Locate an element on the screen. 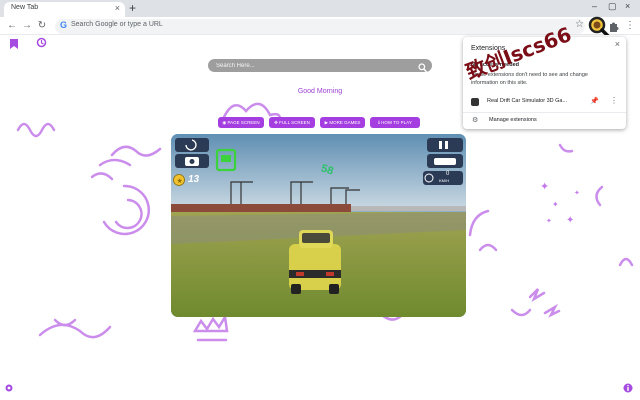 This screenshot has height=400, width=640. how-to-play-button: ℹ HOW TO PLAY is located at coordinates (395, 122).